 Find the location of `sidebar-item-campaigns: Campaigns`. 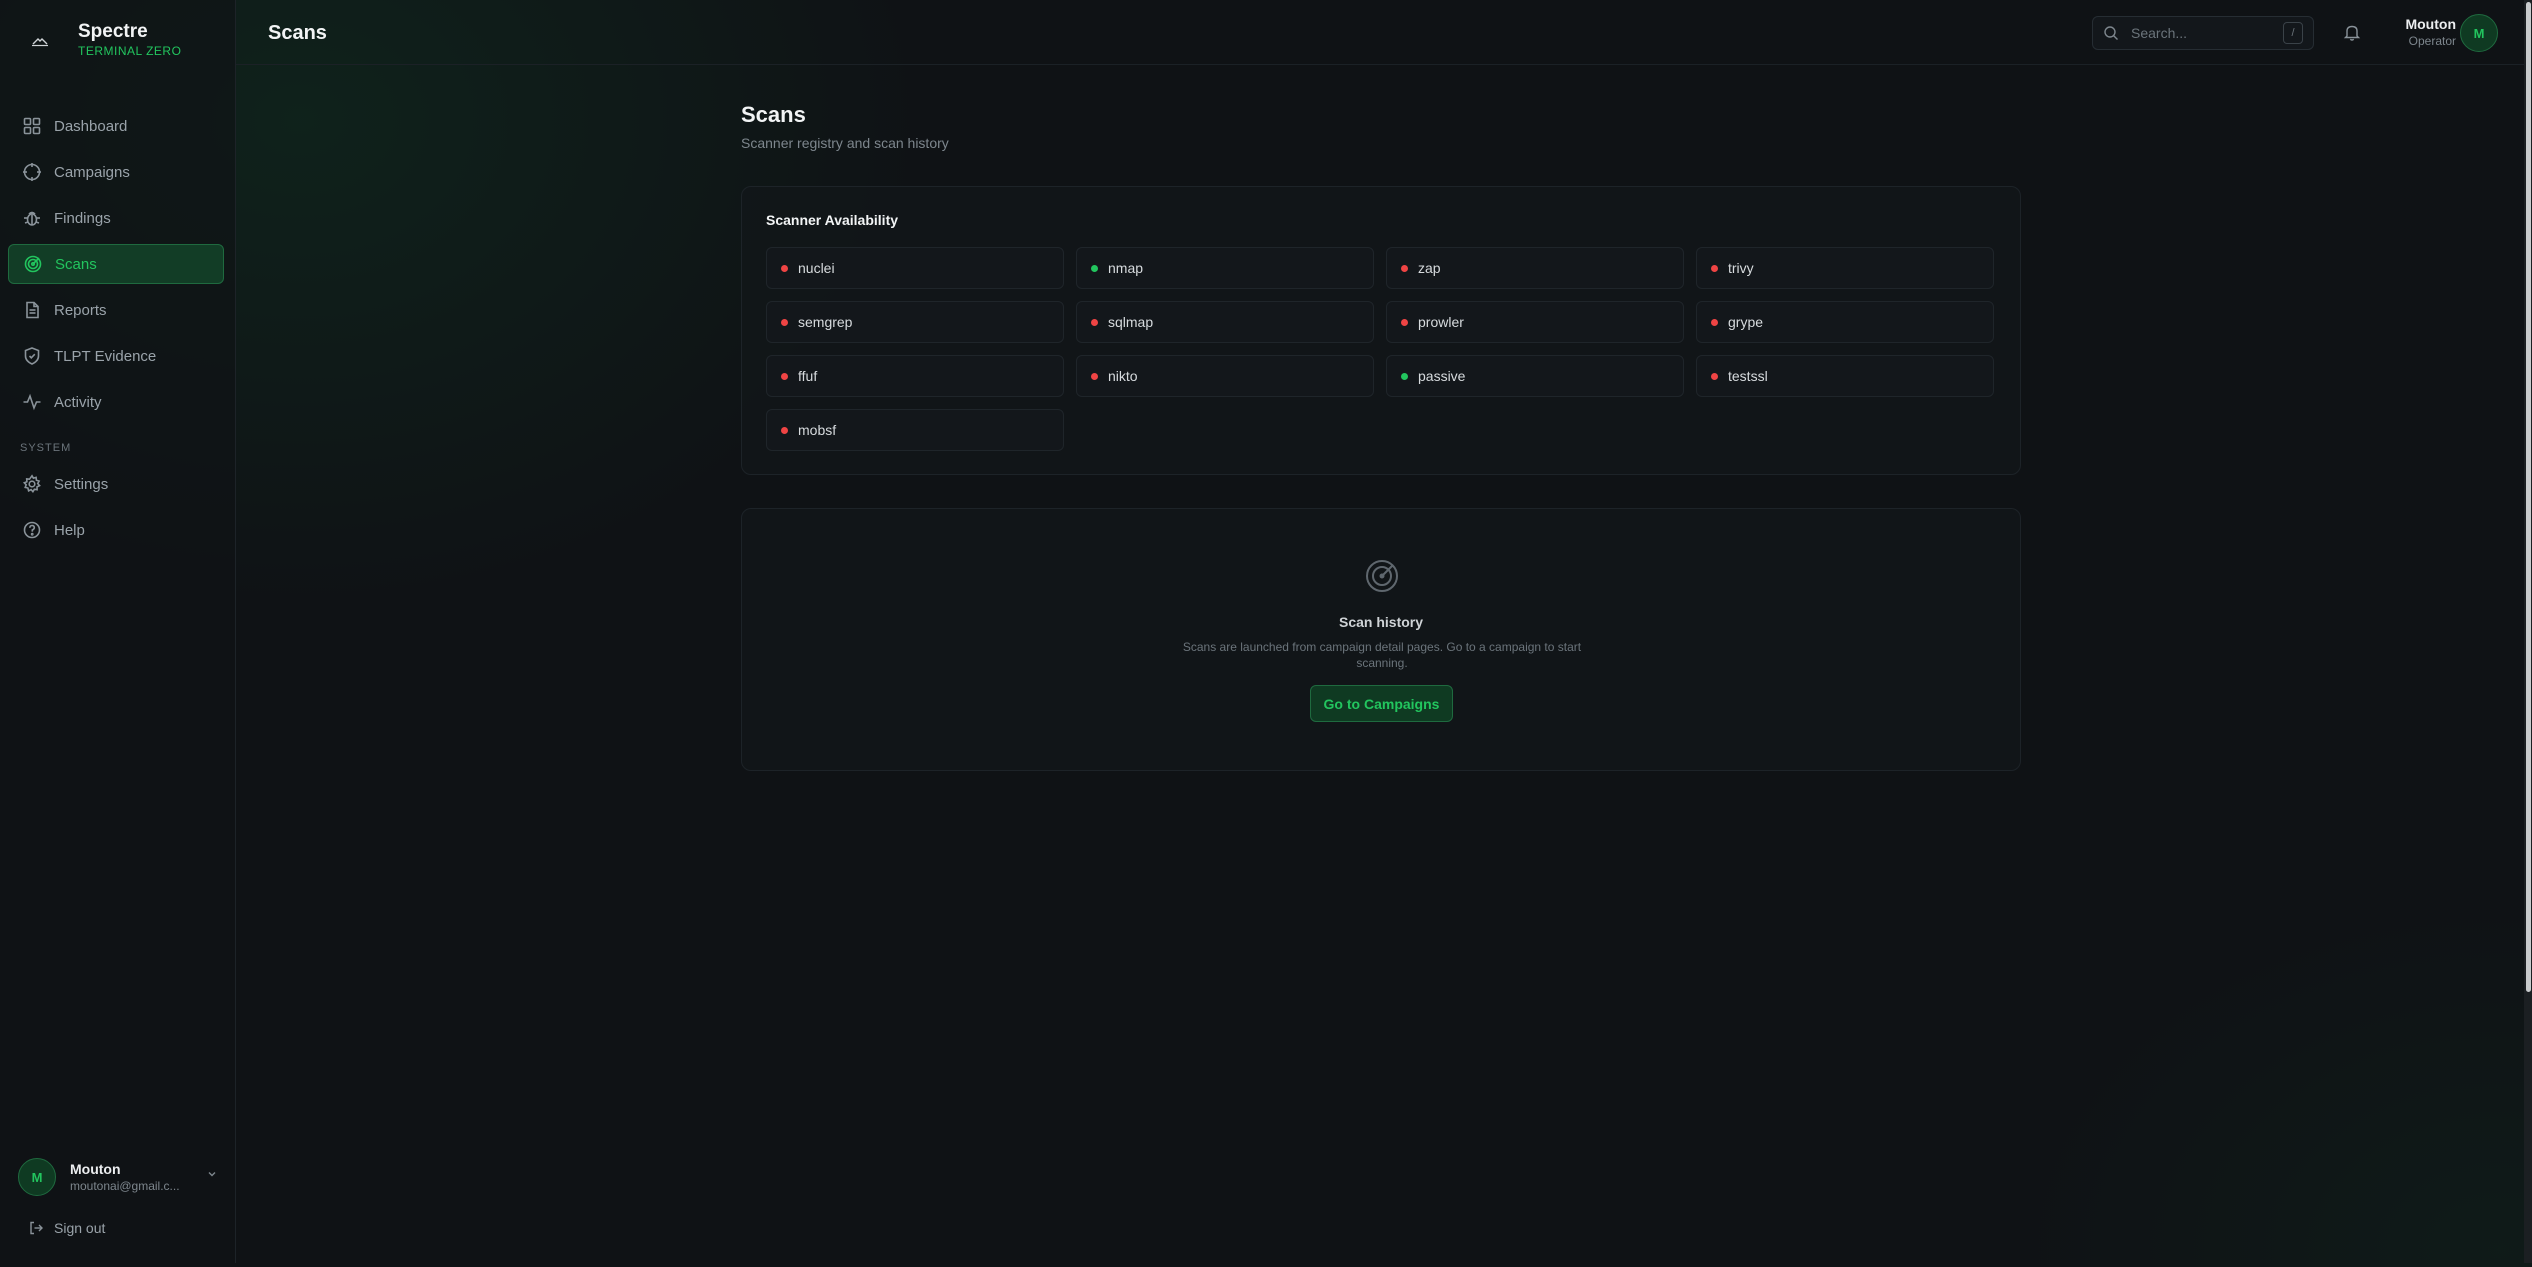

sidebar-item-campaigns: Campaigns is located at coordinates (116, 172).